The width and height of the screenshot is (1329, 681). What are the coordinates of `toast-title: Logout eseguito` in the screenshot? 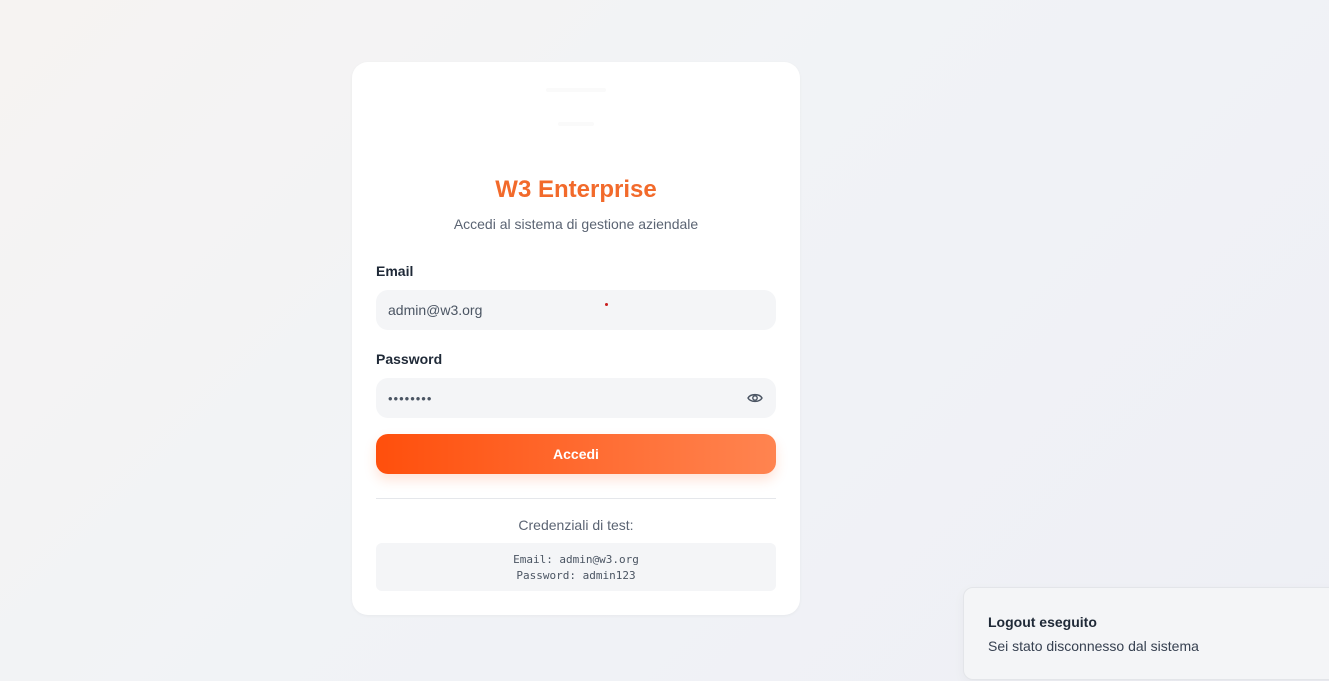 It's located at (1042, 622).